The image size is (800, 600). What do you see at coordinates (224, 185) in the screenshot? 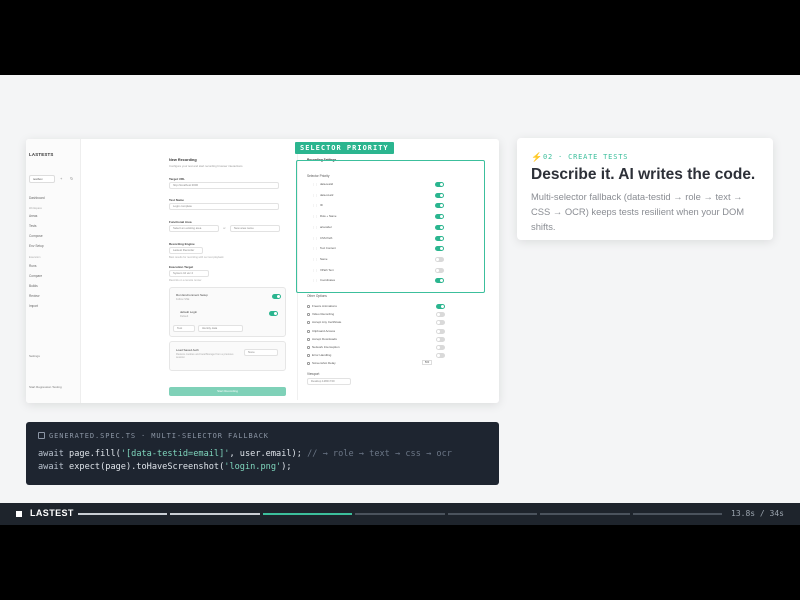
I see `target-url-input: http://localhost:3000` at bounding box center [224, 185].